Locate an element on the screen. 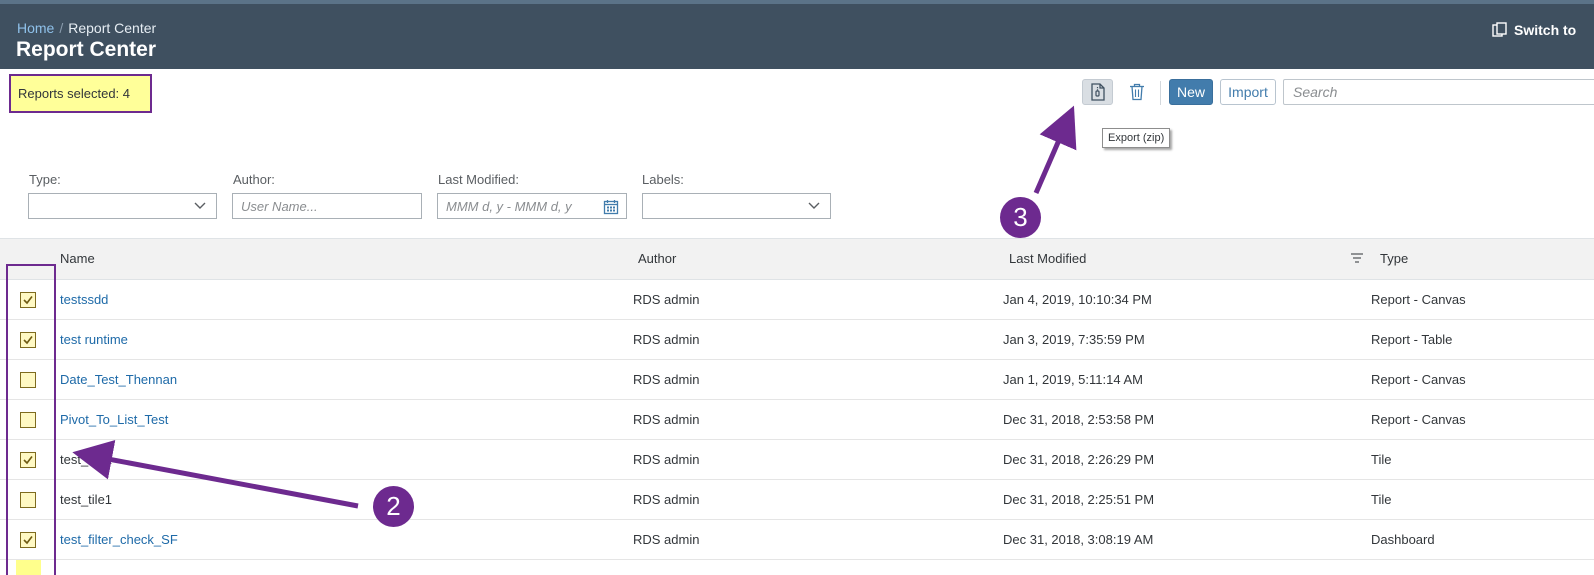  switch-icon is located at coordinates (1499, 29).